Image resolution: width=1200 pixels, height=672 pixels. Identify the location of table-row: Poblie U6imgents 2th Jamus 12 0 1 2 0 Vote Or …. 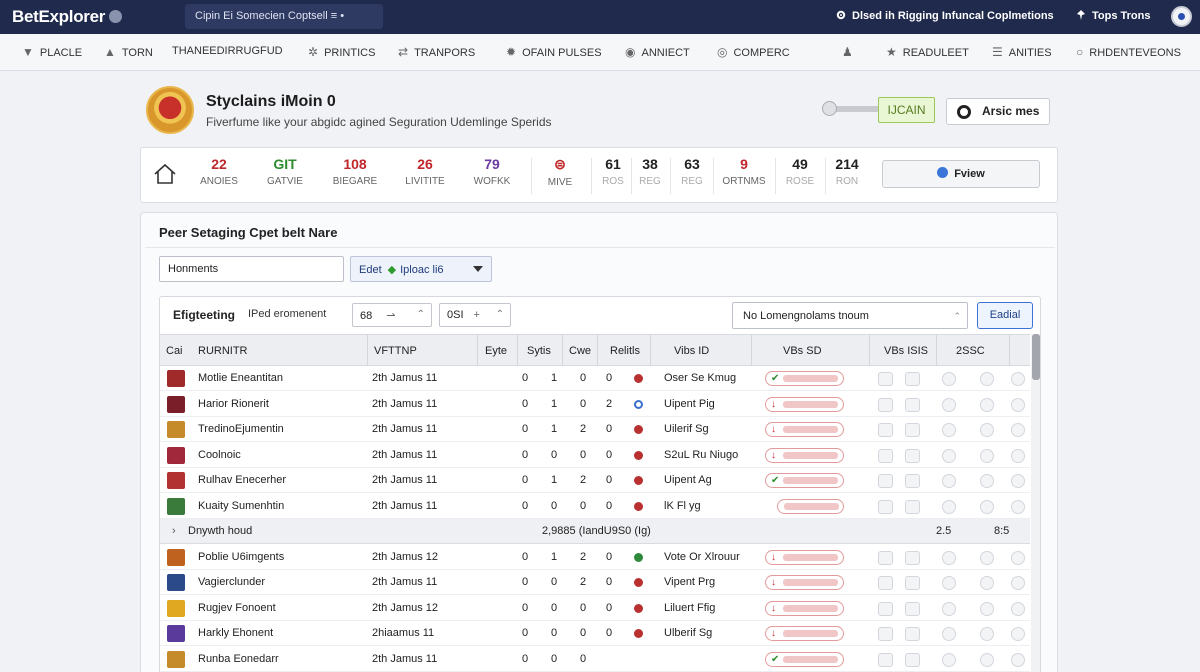
(595, 557).